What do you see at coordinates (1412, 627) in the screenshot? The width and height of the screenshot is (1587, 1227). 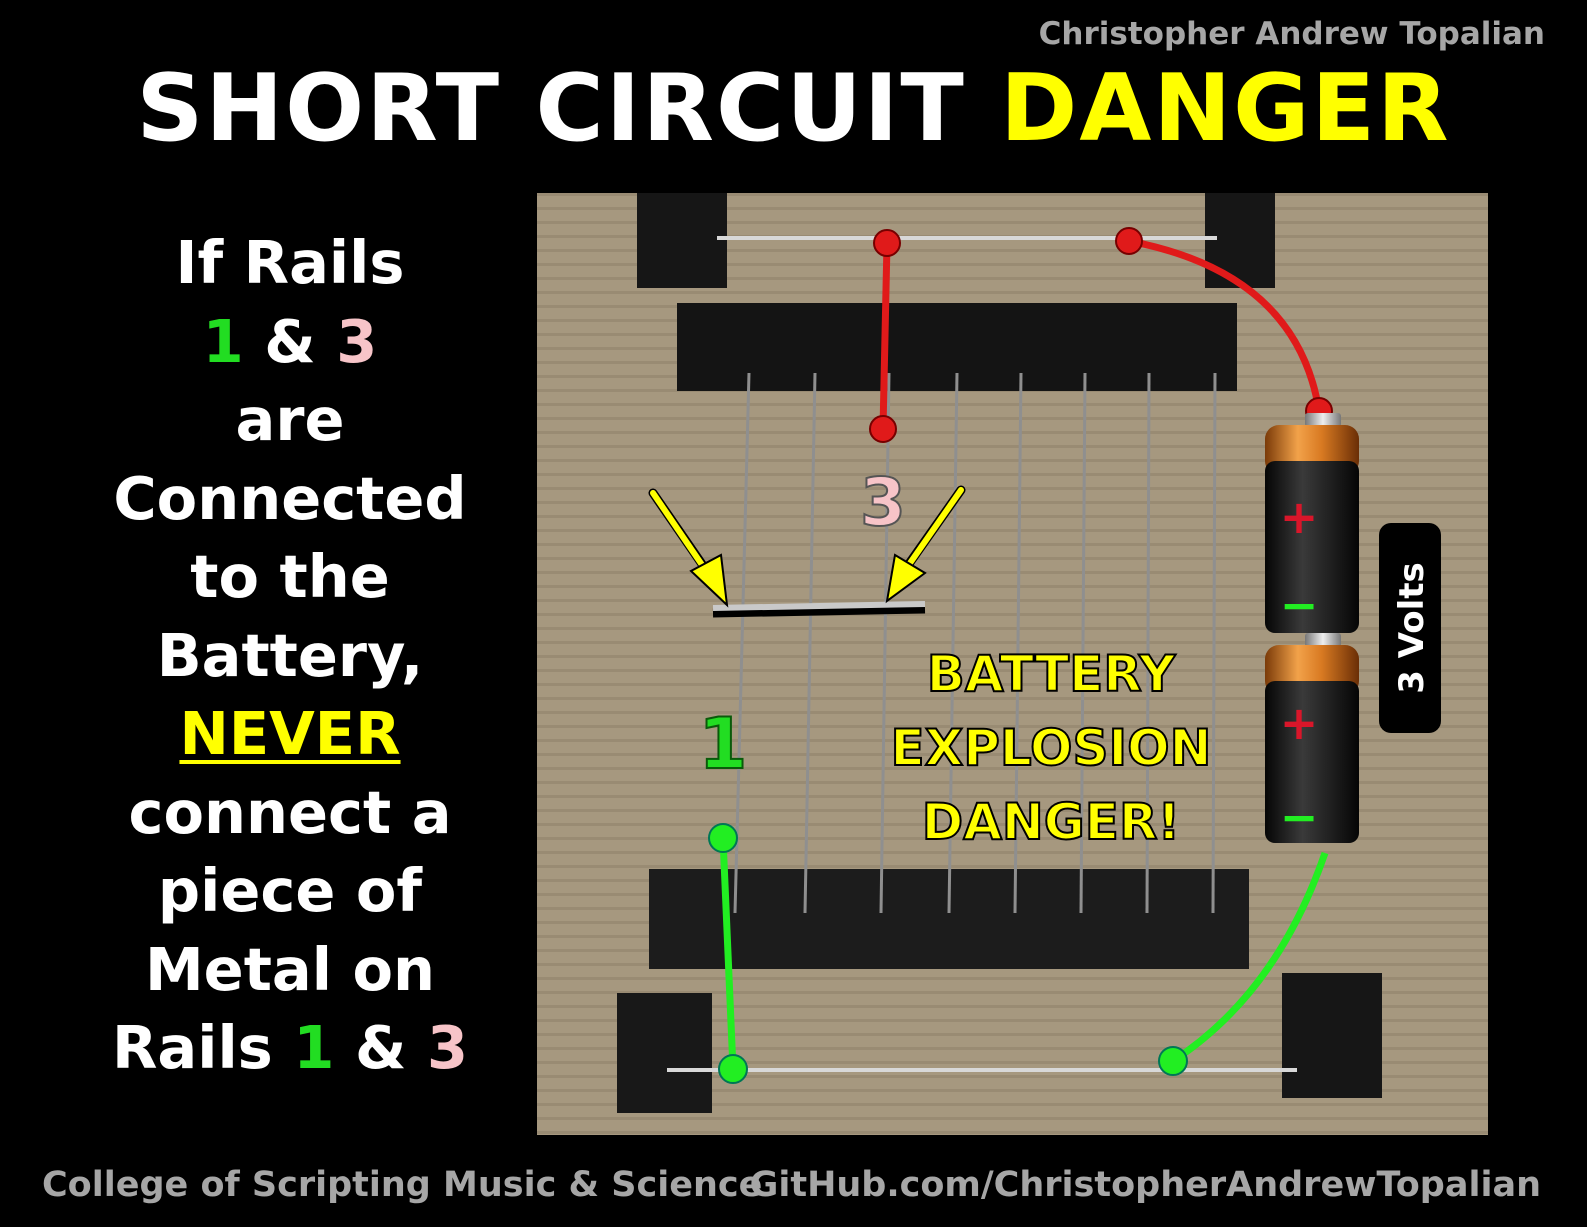 I see `volts-label: 3 Volts` at bounding box center [1412, 627].